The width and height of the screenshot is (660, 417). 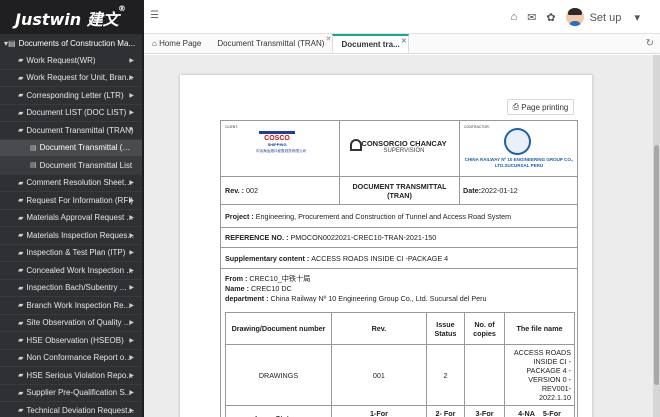 What do you see at coordinates (540, 107) in the screenshot?
I see `page-printing-button: ⎙ Page printing` at bounding box center [540, 107].